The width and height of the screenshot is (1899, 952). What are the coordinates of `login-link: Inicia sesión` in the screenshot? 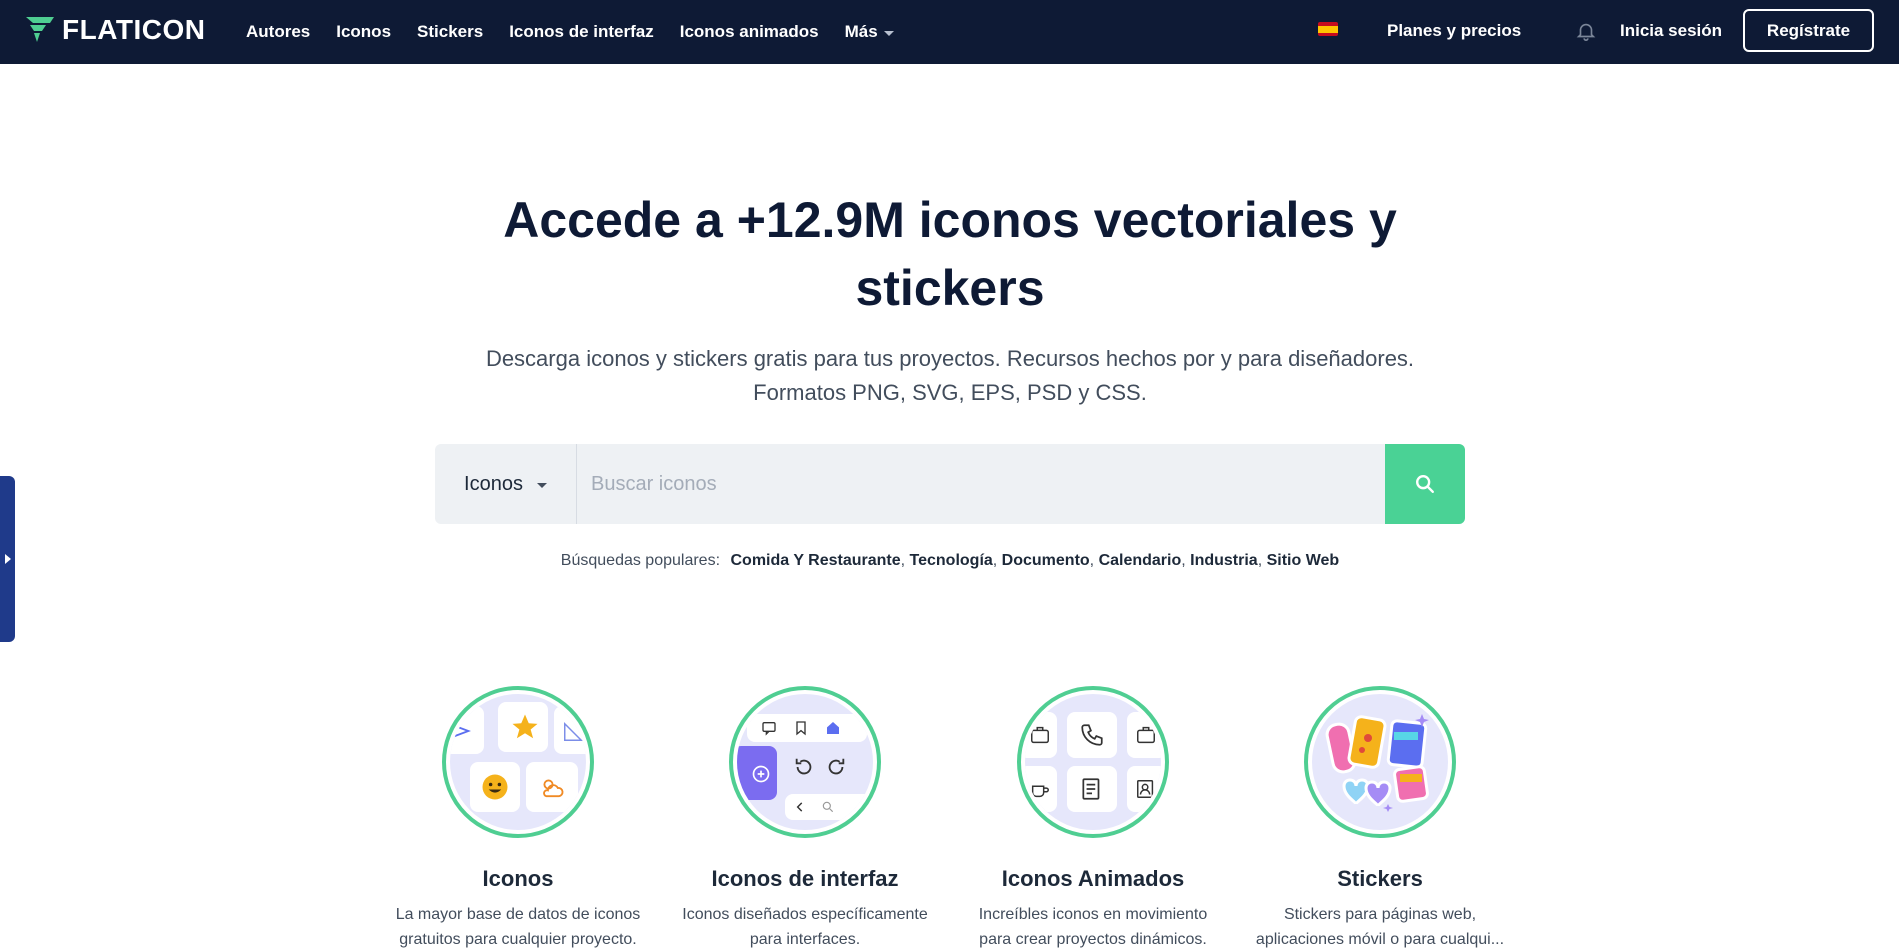 It's located at (1671, 31).